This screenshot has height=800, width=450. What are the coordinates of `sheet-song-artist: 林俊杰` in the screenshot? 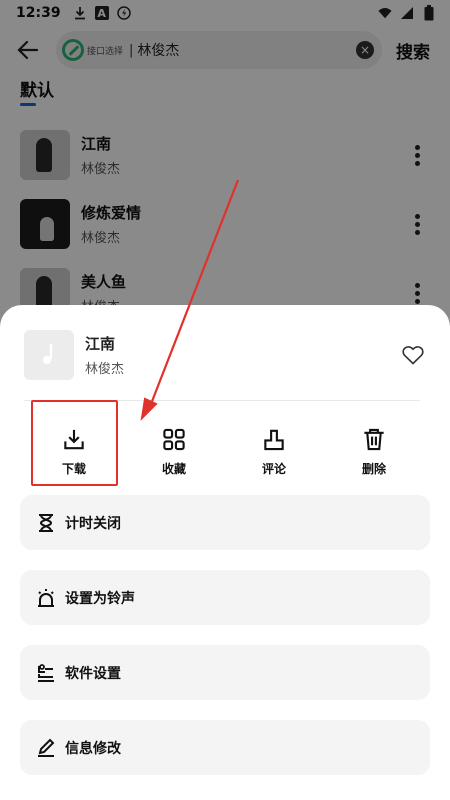 It's located at (105, 369).